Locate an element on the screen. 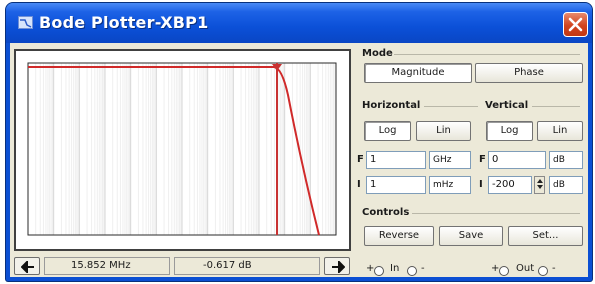 This screenshot has height=284, width=595. horizontal-initial-unit: mHz is located at coordinates (450, 185).